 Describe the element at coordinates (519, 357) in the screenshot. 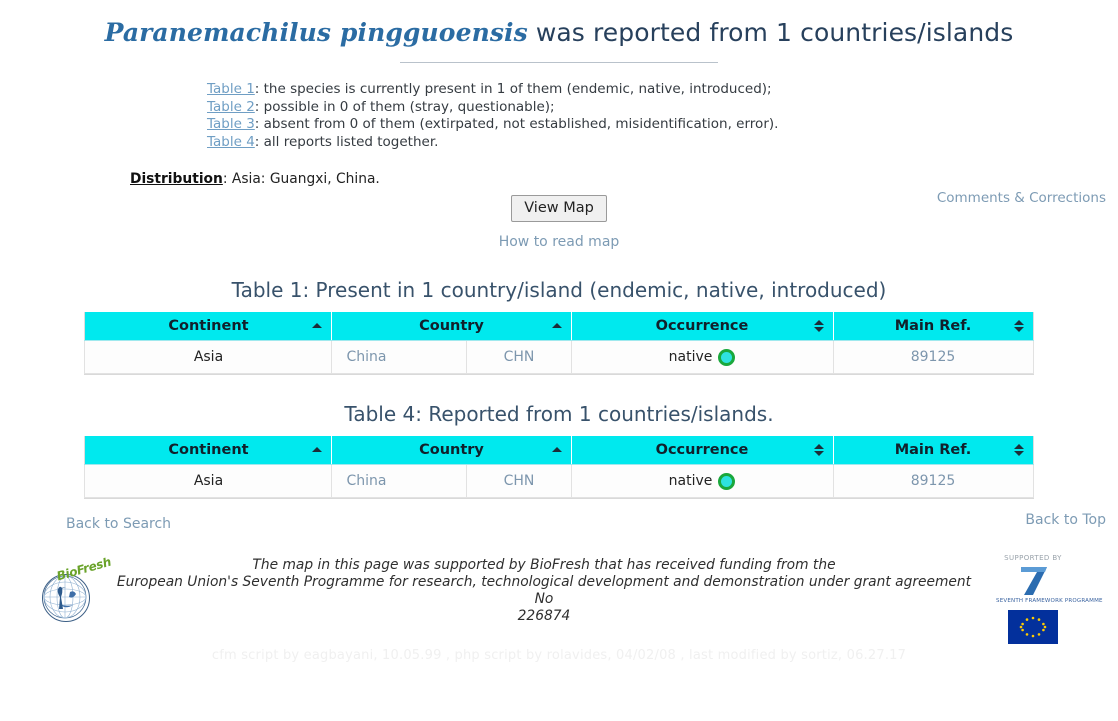

I see `table-1-cell-country-code: CHN` at that location.